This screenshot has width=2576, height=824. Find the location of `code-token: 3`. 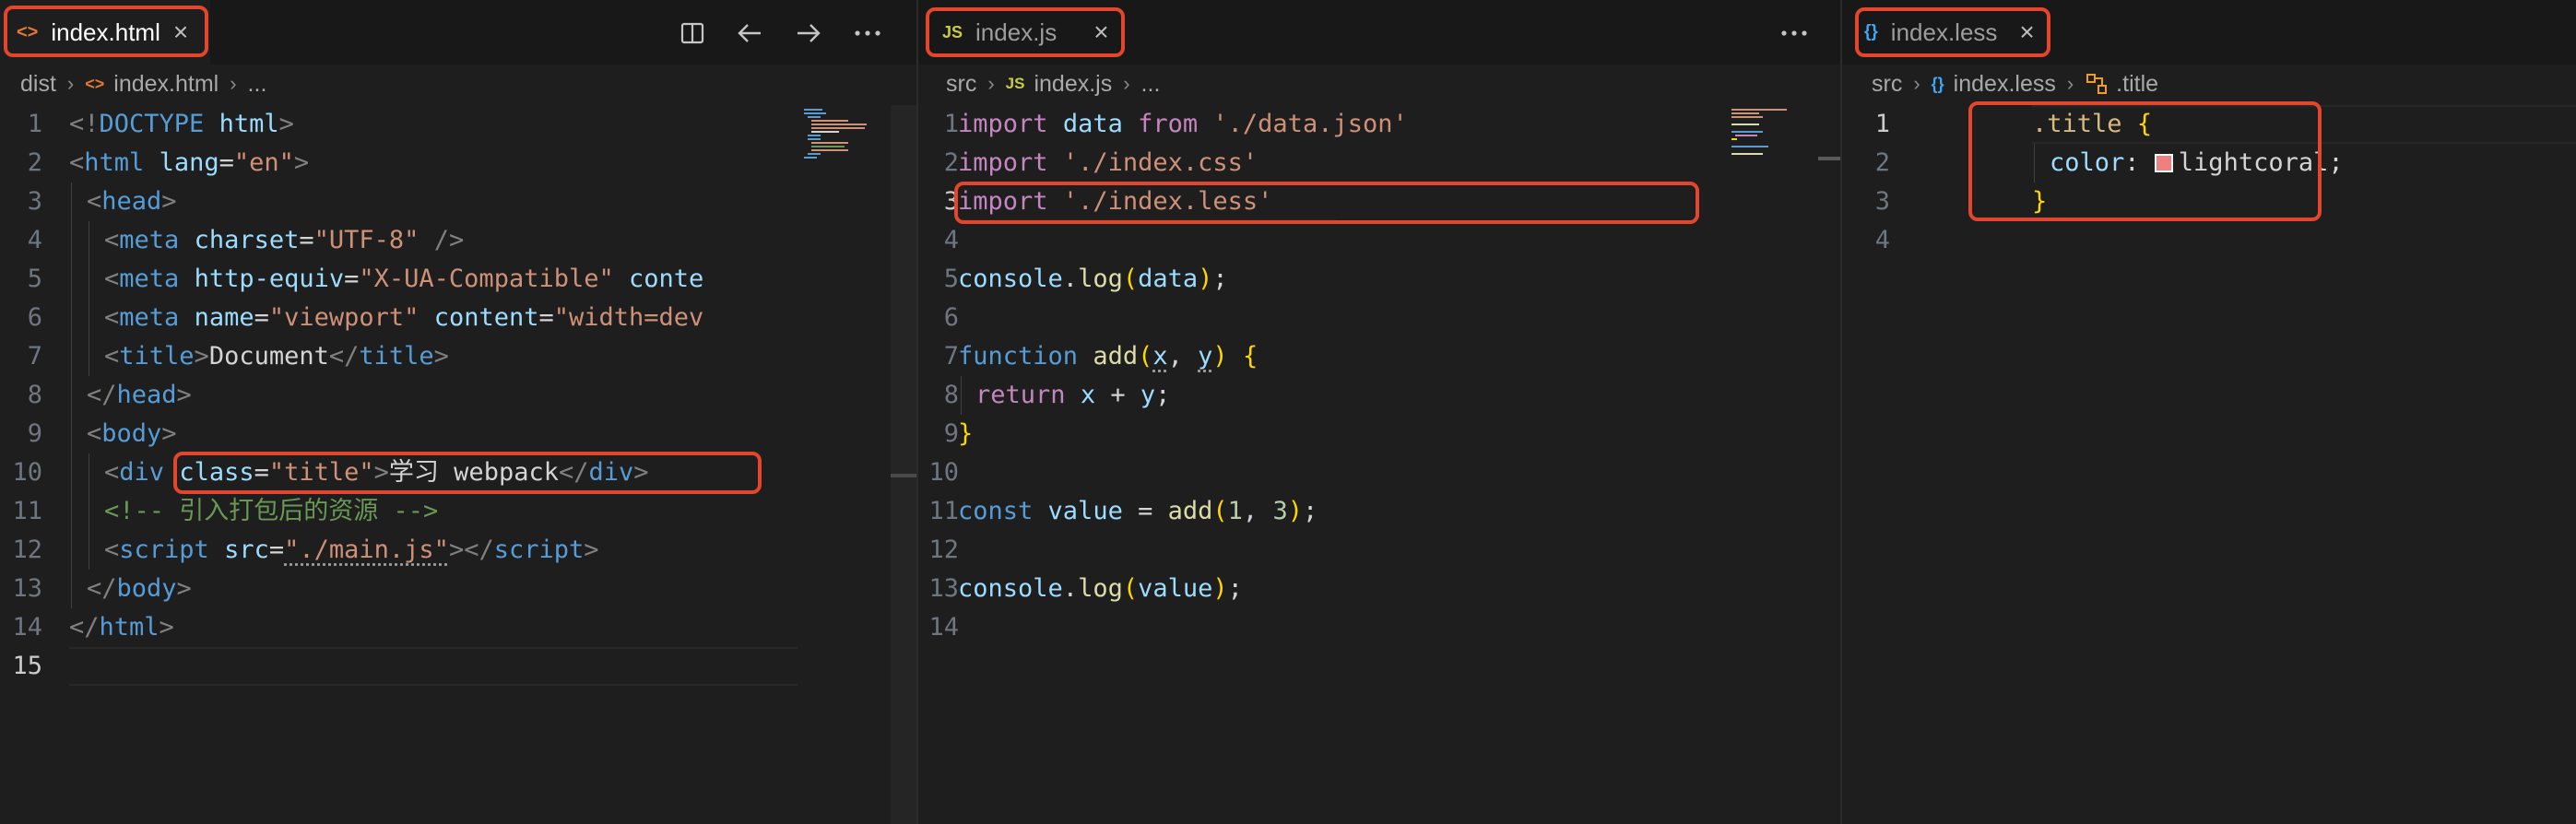

code-token: 3 is located at coordinates (1280, 511).